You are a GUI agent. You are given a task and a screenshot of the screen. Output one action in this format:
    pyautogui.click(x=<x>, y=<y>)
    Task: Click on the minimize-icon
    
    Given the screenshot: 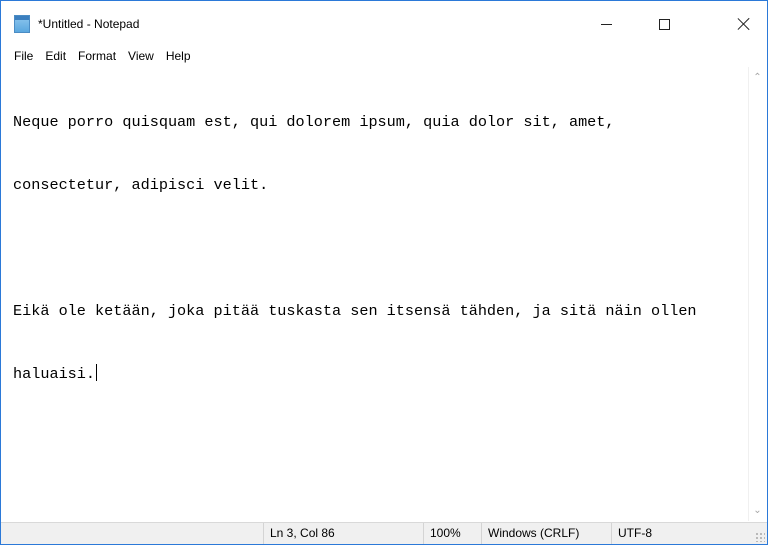 What is the action you would take?
    pyautogui.click(x=606, y=24)
    